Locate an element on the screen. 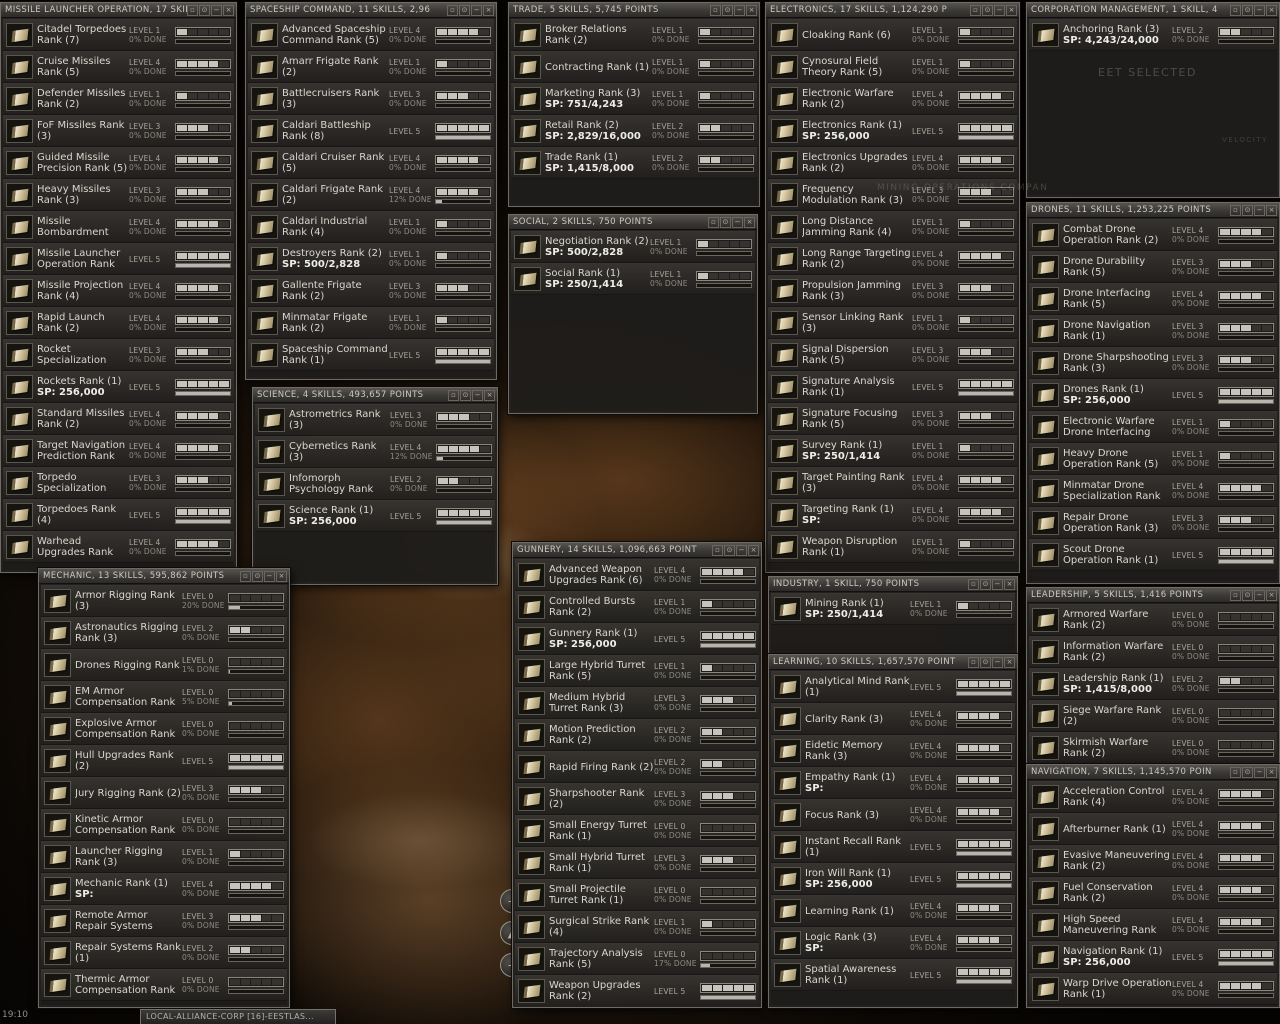 The image size is (1280, 1024). skill-row: Signal Dispersion Rank (5) LEVEL 3 0% DONE is located at coordinates (892, 355).